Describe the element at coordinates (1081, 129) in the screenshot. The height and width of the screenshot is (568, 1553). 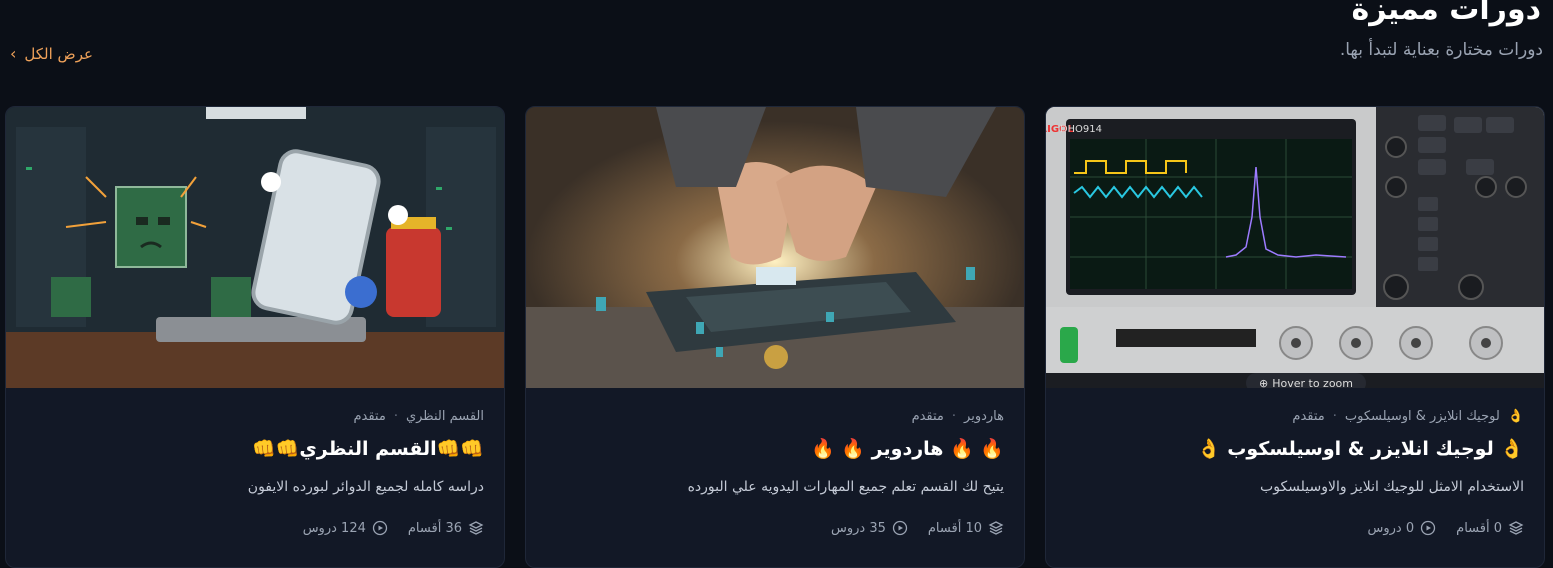
I see `svg-text: DHO914` at that location.